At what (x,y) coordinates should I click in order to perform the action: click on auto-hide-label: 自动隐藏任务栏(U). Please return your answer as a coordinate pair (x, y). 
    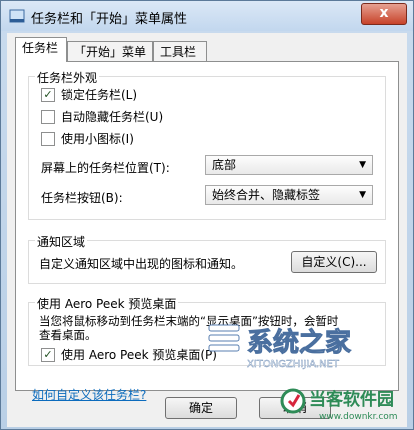
    Looking at the image, I should click on (112, 117).